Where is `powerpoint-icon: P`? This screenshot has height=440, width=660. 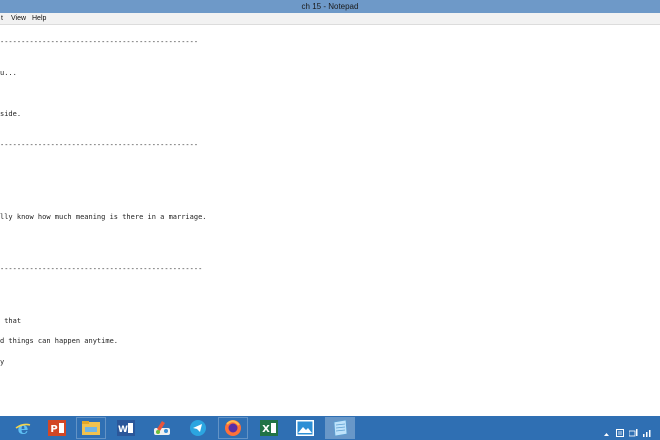 powerpoint-icon: P is located at coordinates (57, 428).